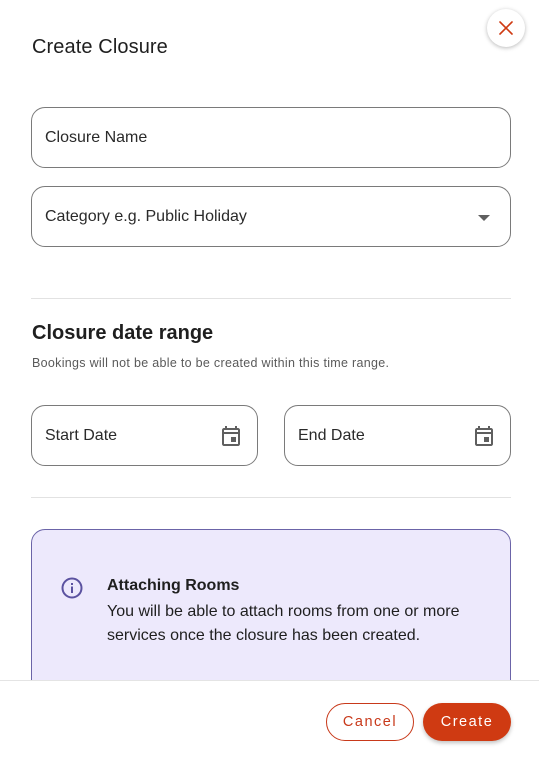 The height and width of the screenshot is (757, 539). What do you see at coordinates (123, 333) in the screenshot?
I see `date-range-title: Closure date range` at bounding box center [123, 333].